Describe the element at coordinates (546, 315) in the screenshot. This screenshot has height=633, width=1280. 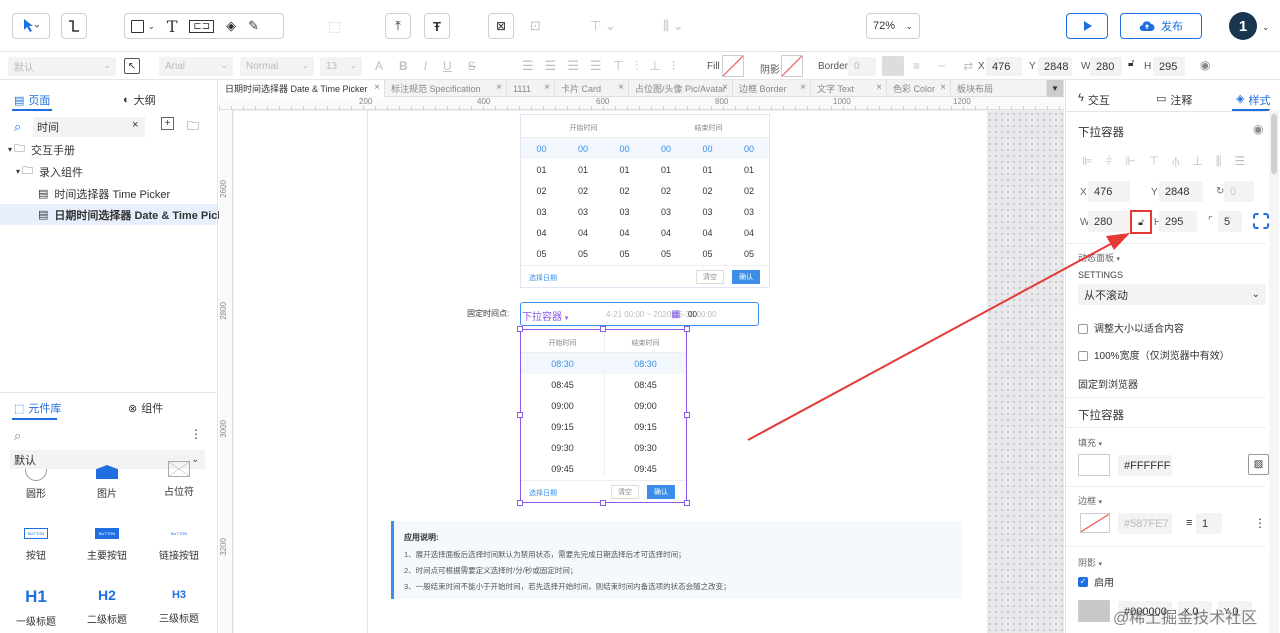
I see `dropdown-container-tag: 下拉容器 ▾` at that location.